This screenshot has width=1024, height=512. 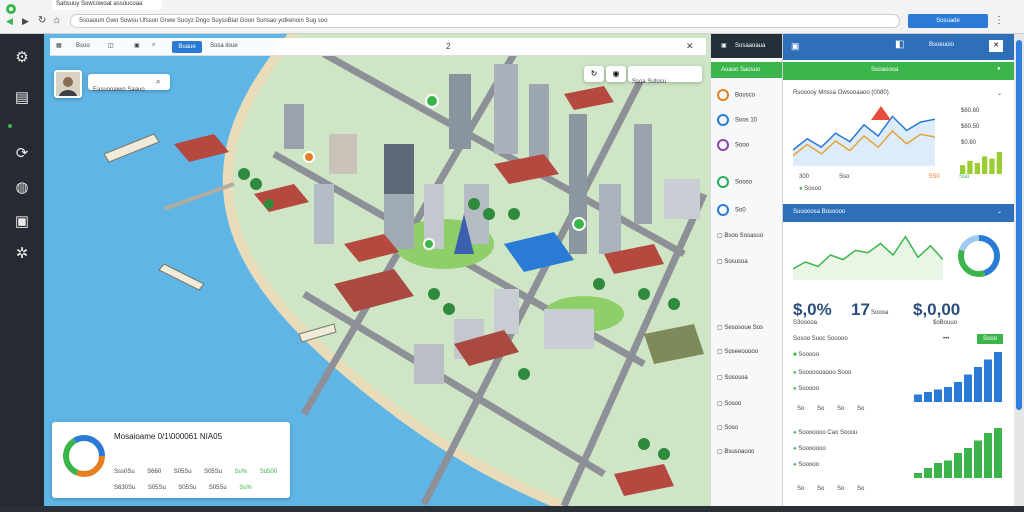 What do you see at coordinates (806, 465) in the screenshot?
I see `section4-row: ● Sooooo` at bounding box center [806, 465].